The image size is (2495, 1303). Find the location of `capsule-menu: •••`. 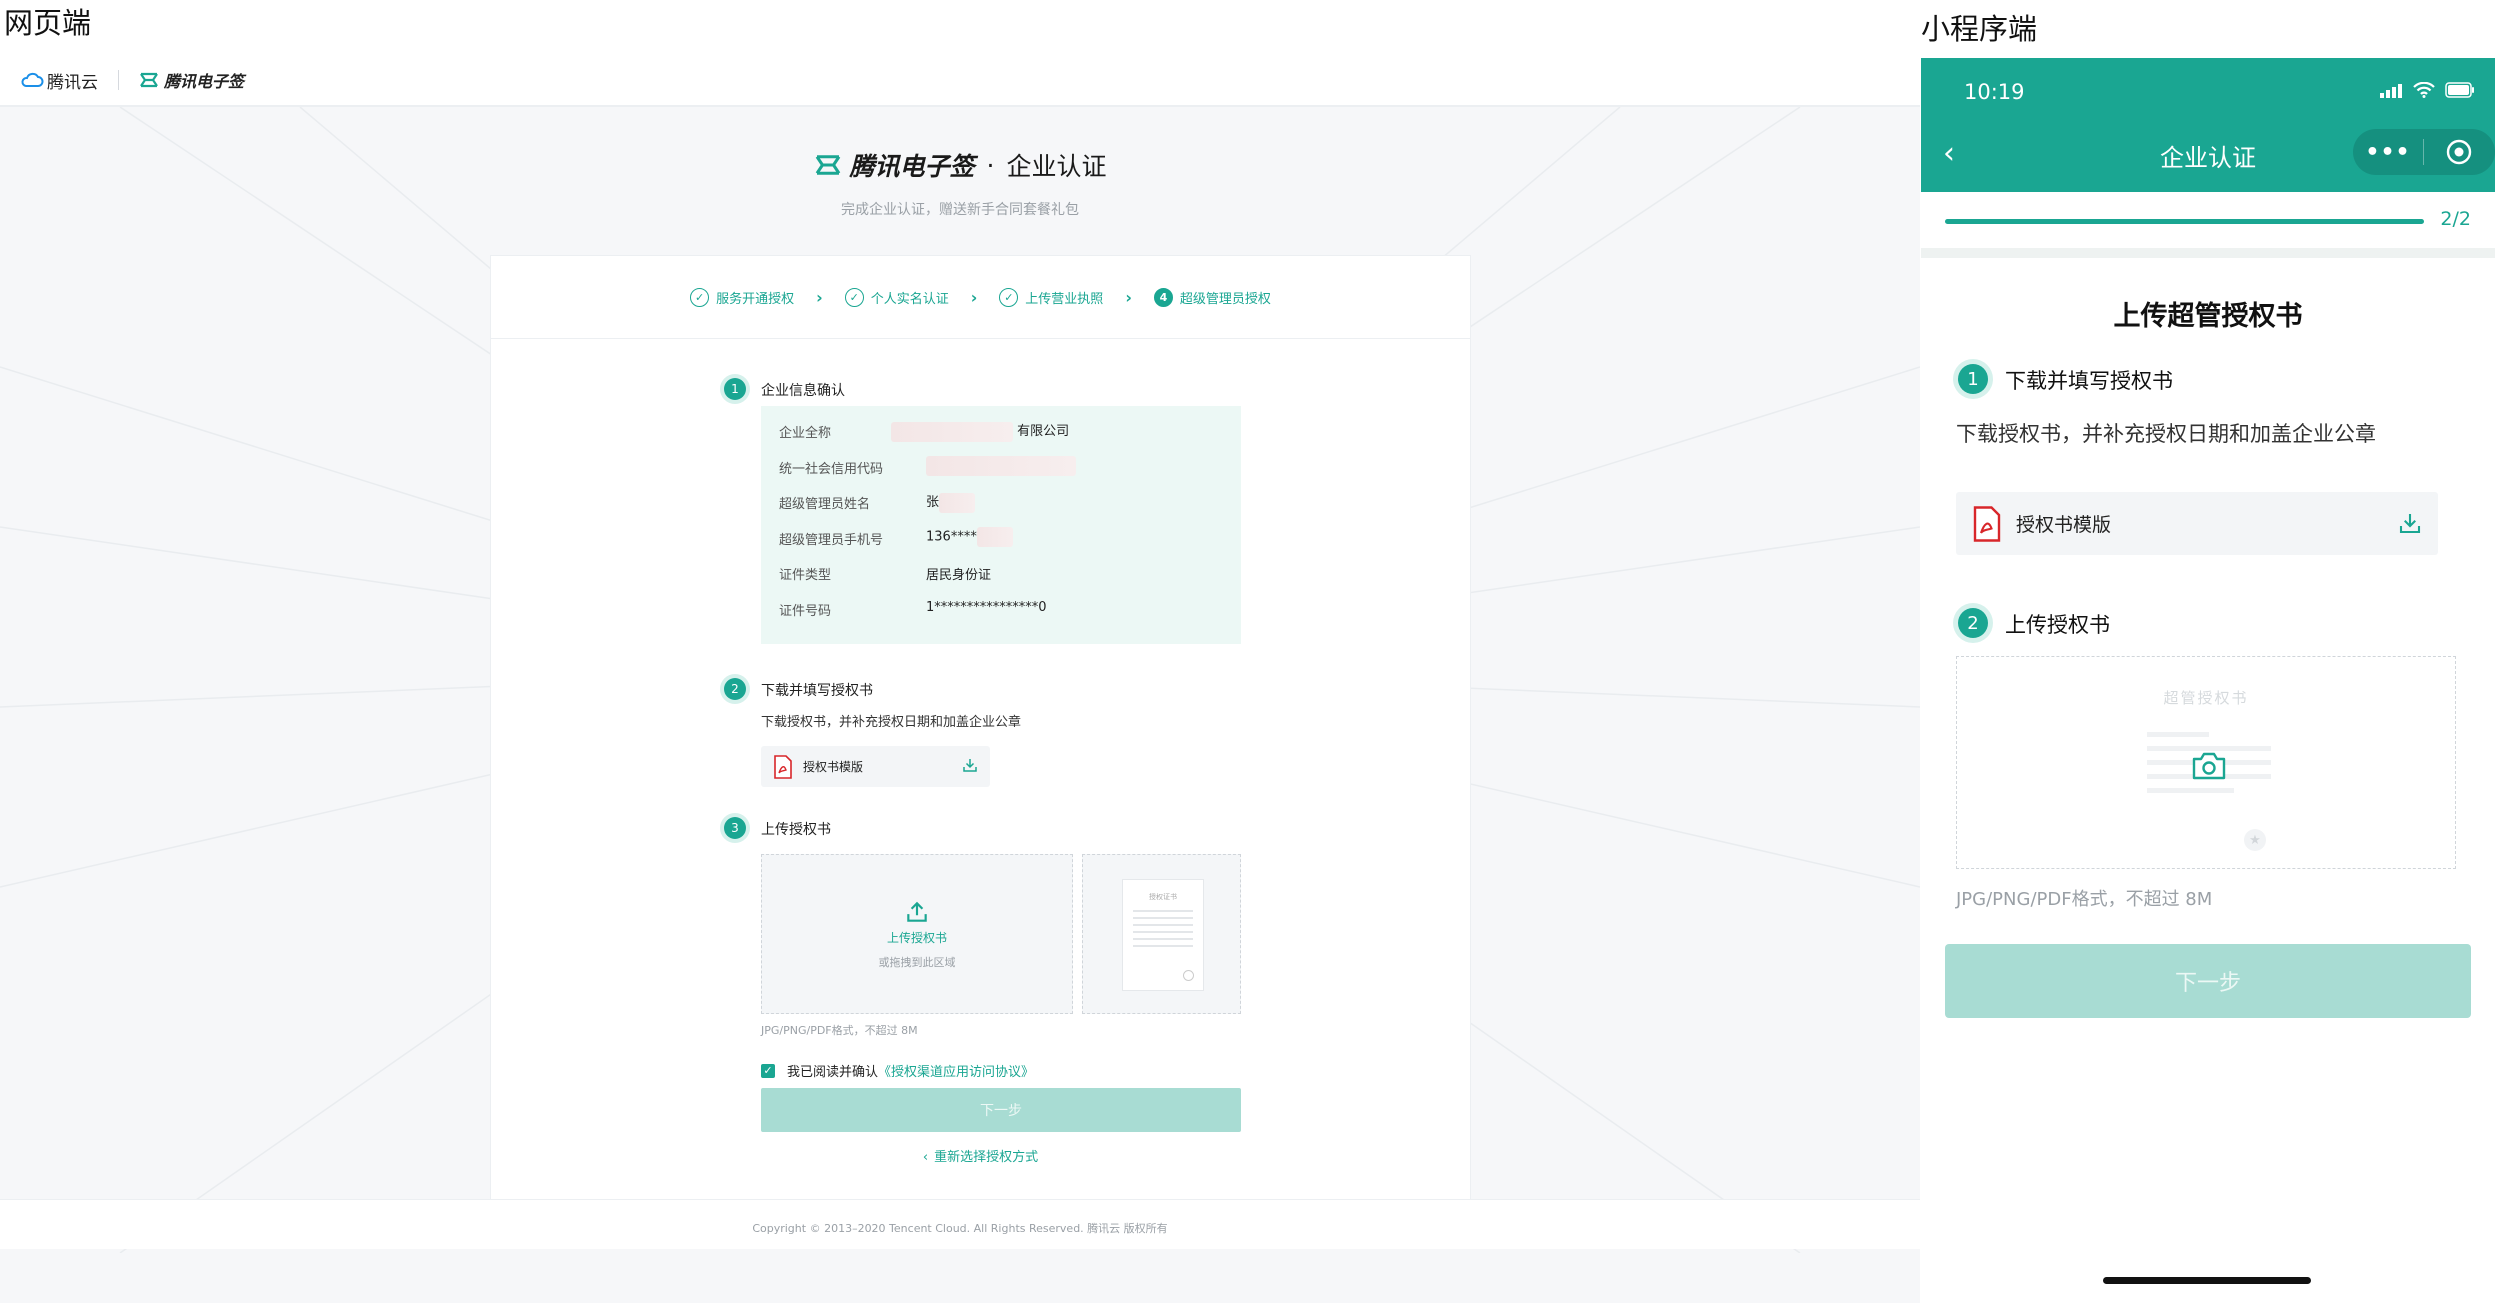

capsule-menu: ••• is located at coordinates (2424, 152).